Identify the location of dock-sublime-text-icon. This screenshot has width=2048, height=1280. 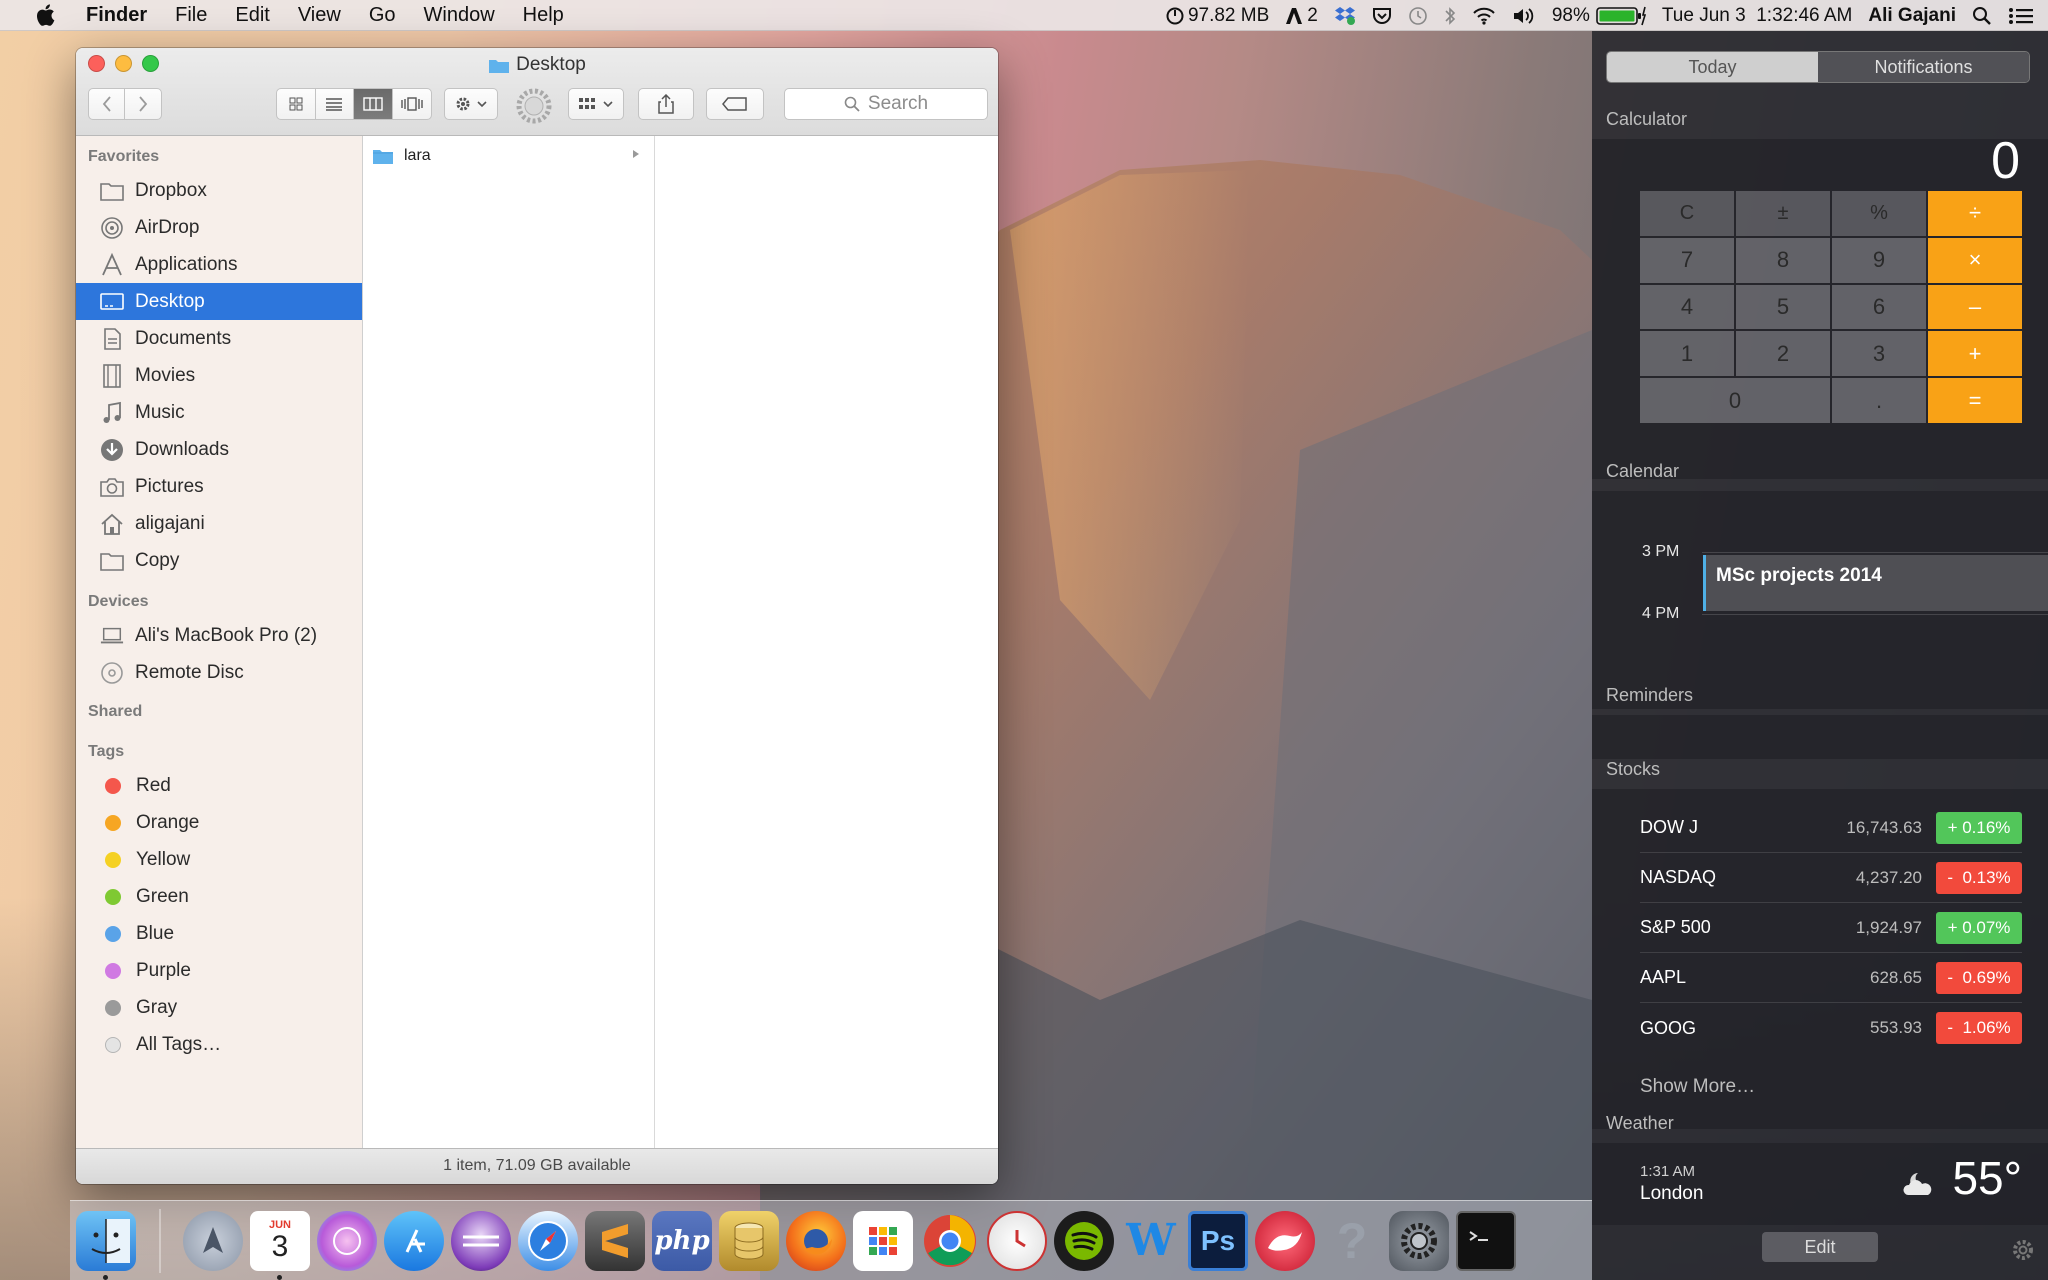
(615, 1240).